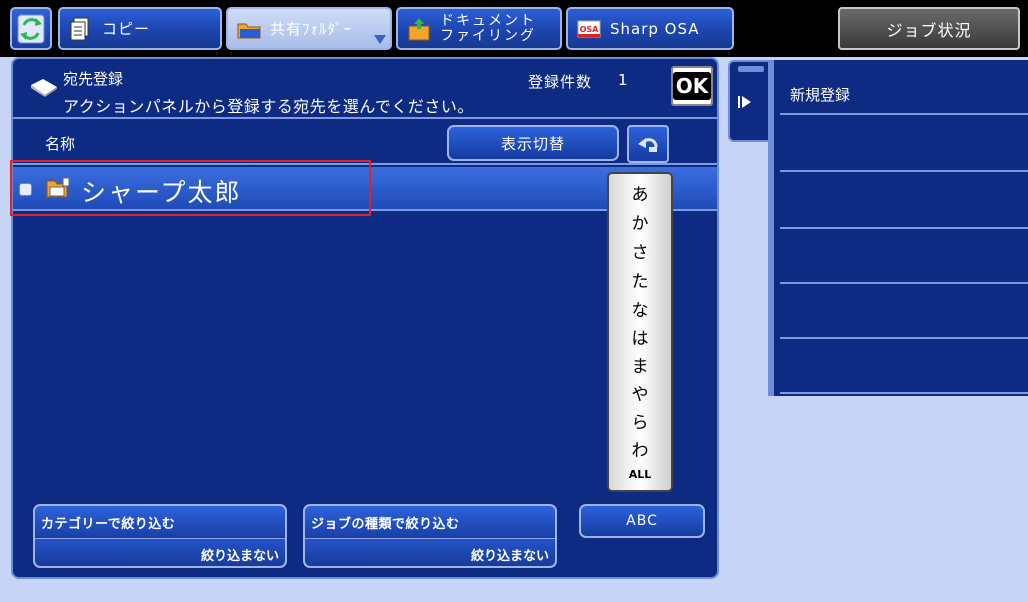  What do you see at coordinates (640, 192) in the screenshot?
I see `kana-index-item: あ` at bounding box center [640, 192].